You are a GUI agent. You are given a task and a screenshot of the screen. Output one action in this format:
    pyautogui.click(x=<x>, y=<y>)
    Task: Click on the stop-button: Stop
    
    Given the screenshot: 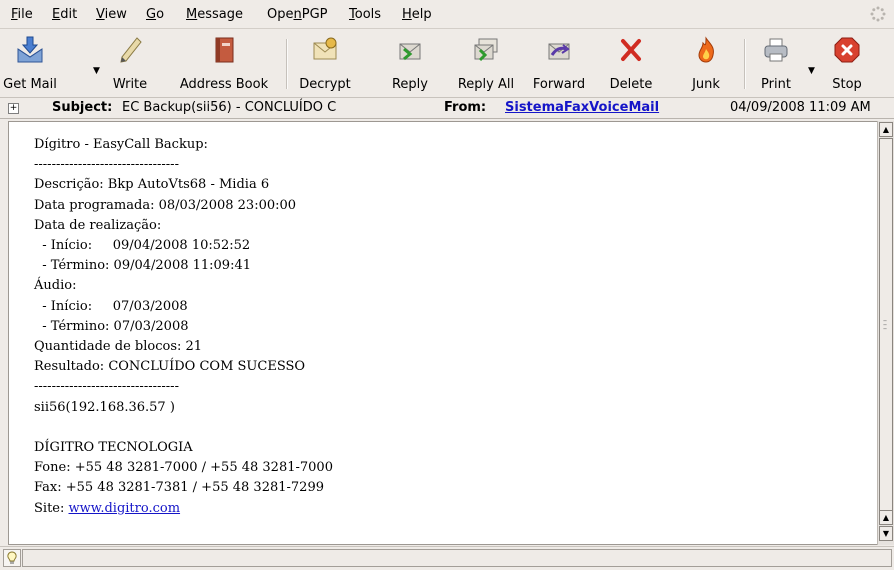 What is the action you would take?
    pyautogui.click(x=847, y=63)
    